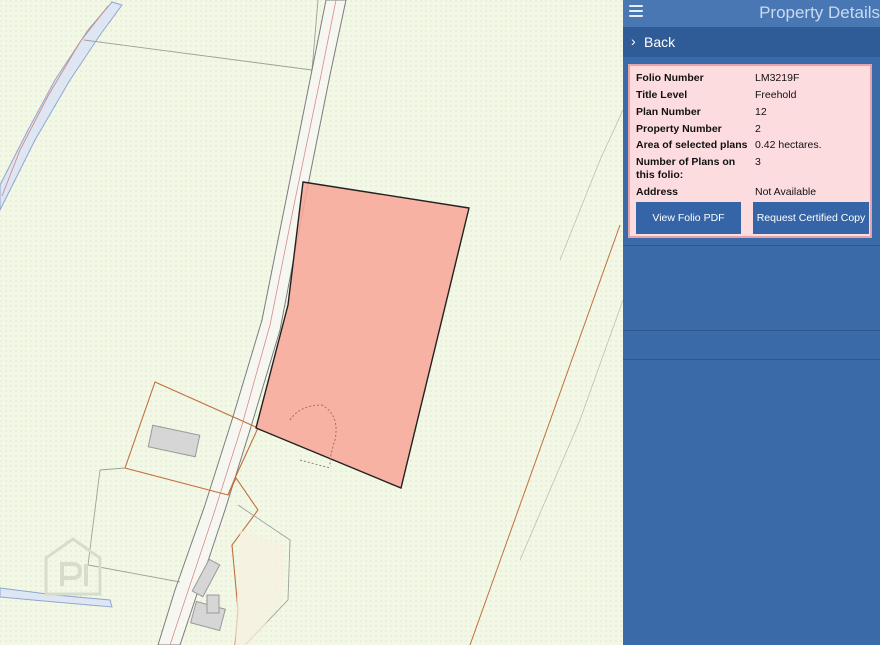  What do you see at coordinates (761, 112) in the screenshot?
I see `info-value: 12` at bounding box center [761, 112].